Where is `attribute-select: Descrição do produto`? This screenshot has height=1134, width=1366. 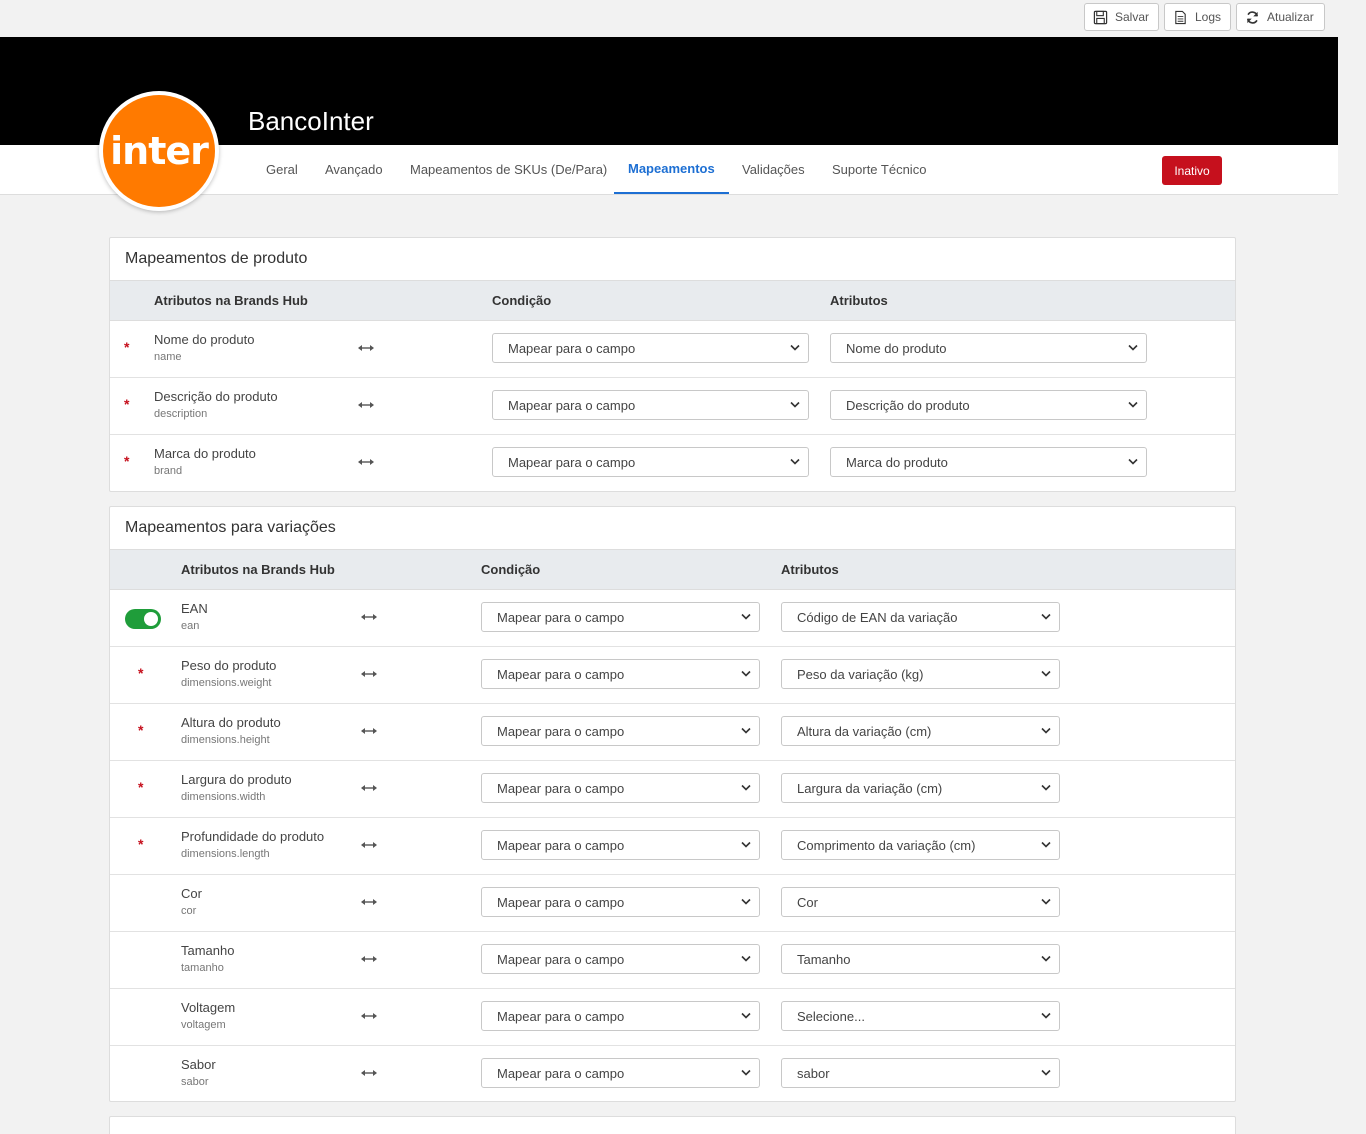
attribute-select: Descrição do produto is located at coordinates (988, 405).